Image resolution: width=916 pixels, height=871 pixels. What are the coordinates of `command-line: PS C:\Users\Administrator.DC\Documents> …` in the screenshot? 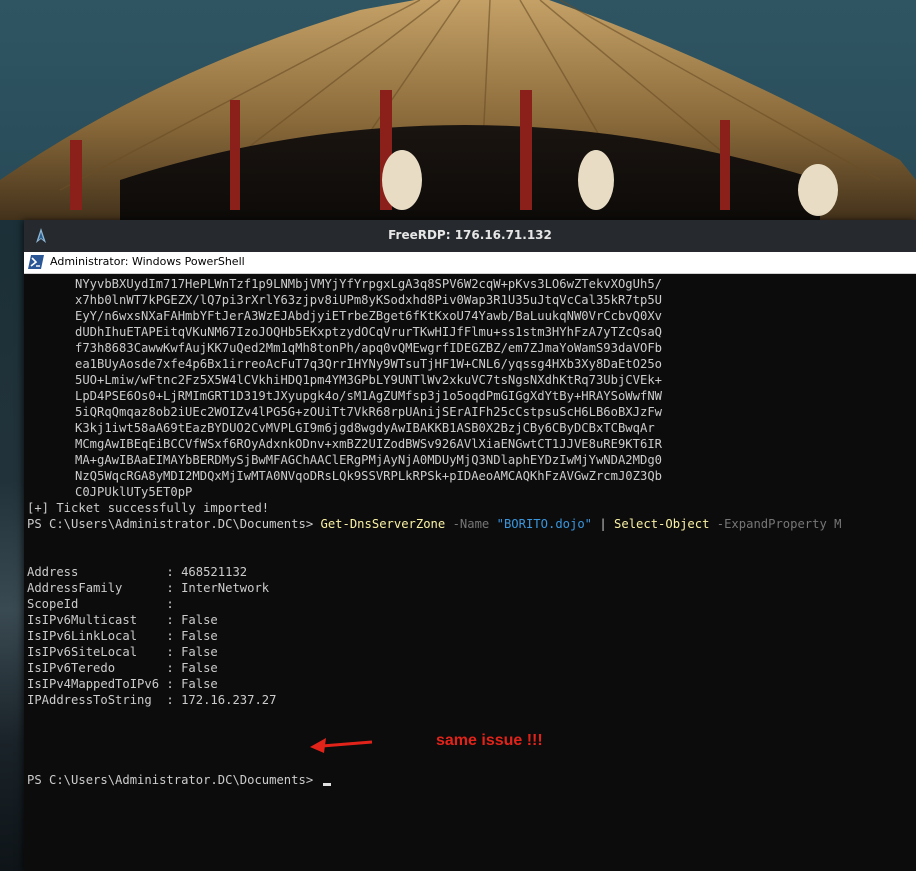 It's located at (434, 524).